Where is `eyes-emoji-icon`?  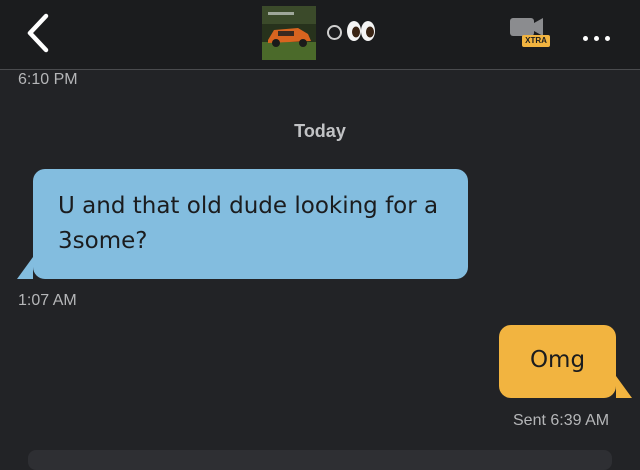
eyes-emoji-icon is located at coordinates (361, 31).